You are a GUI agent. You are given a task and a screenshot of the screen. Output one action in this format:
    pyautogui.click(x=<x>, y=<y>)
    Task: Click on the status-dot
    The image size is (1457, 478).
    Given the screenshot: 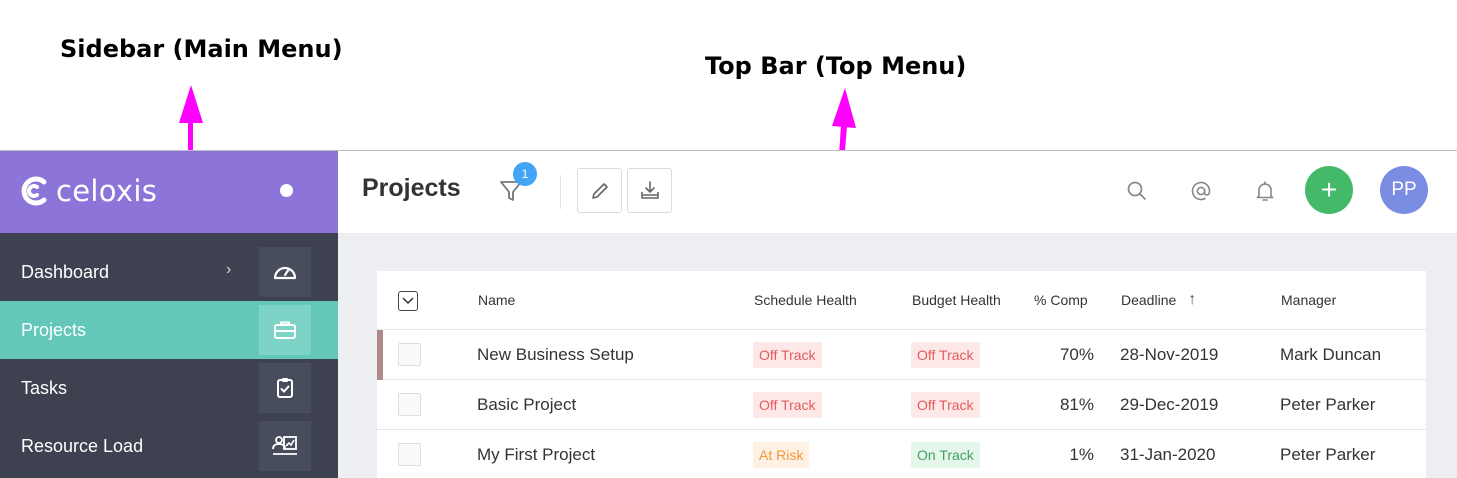 What is the action you would take?
    pyautogui.click(x=286, y=190)
    